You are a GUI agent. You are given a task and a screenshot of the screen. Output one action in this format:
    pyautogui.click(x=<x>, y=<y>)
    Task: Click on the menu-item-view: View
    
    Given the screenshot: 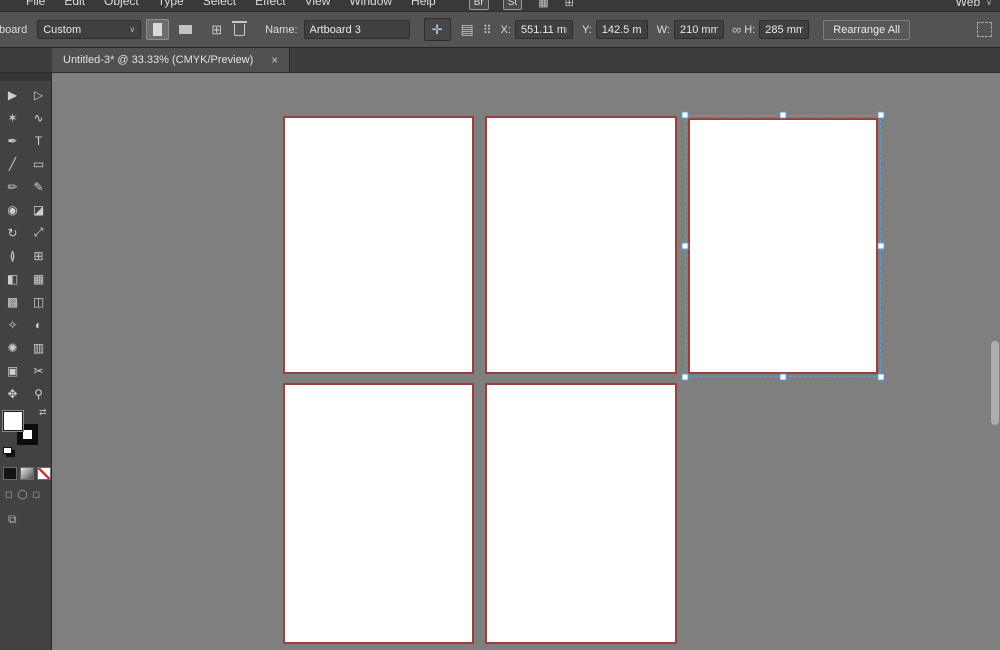 What is the action you would take?
    pyautogui.click(x=318, y=4)
    